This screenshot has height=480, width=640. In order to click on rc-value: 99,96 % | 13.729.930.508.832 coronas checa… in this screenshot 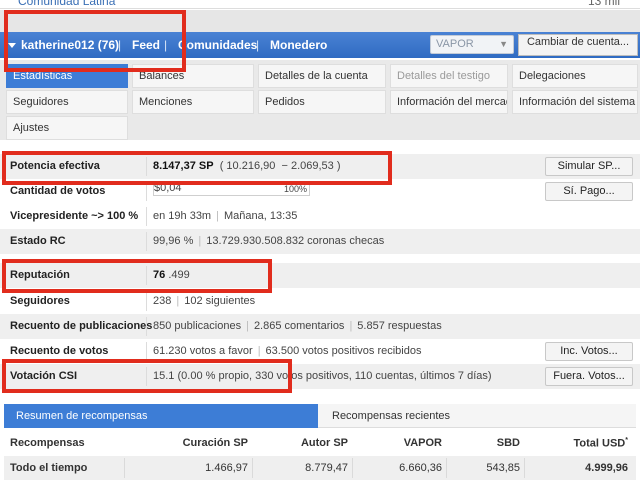, I will do `click(269, 241)`.